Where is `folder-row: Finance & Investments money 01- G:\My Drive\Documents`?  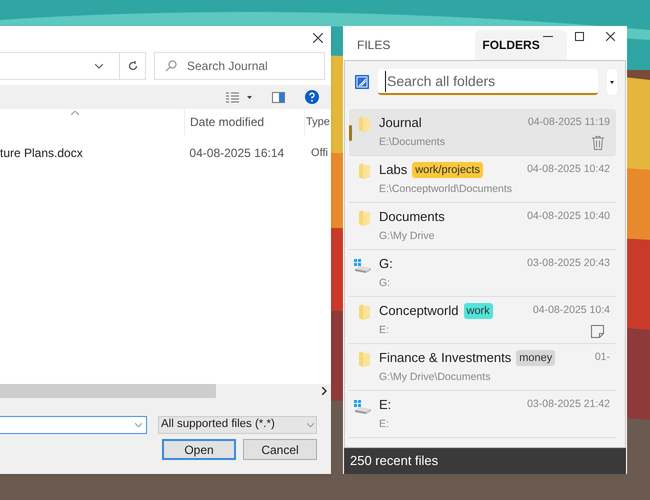 folder-row: Finance & Investments money 01- G:\My Drive\Documents is located at coordinates (482, 367).